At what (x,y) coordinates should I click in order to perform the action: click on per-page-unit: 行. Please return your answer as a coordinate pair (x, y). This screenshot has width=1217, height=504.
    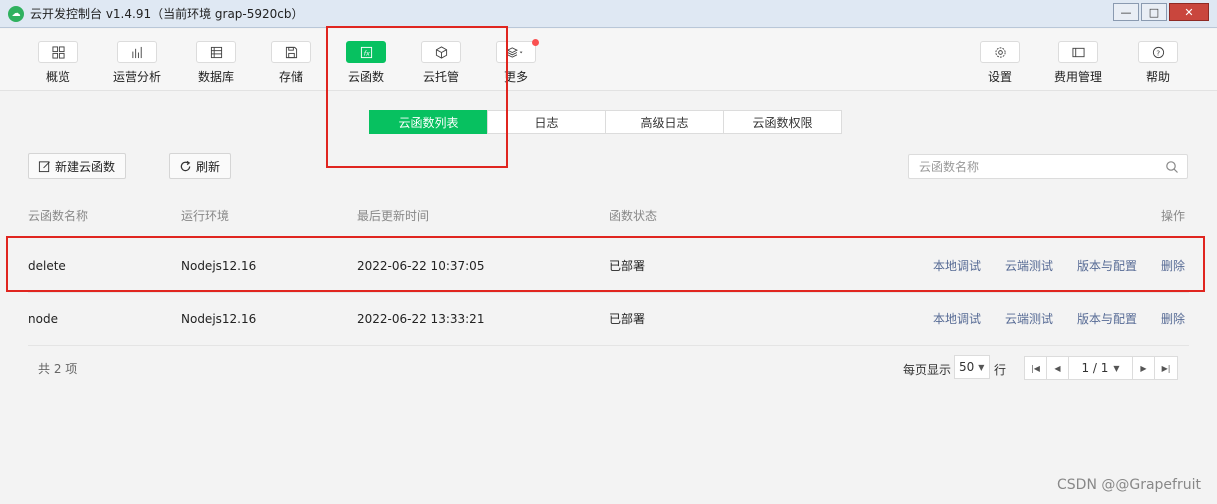
    Looking at the image, I should click on (1000, 370).